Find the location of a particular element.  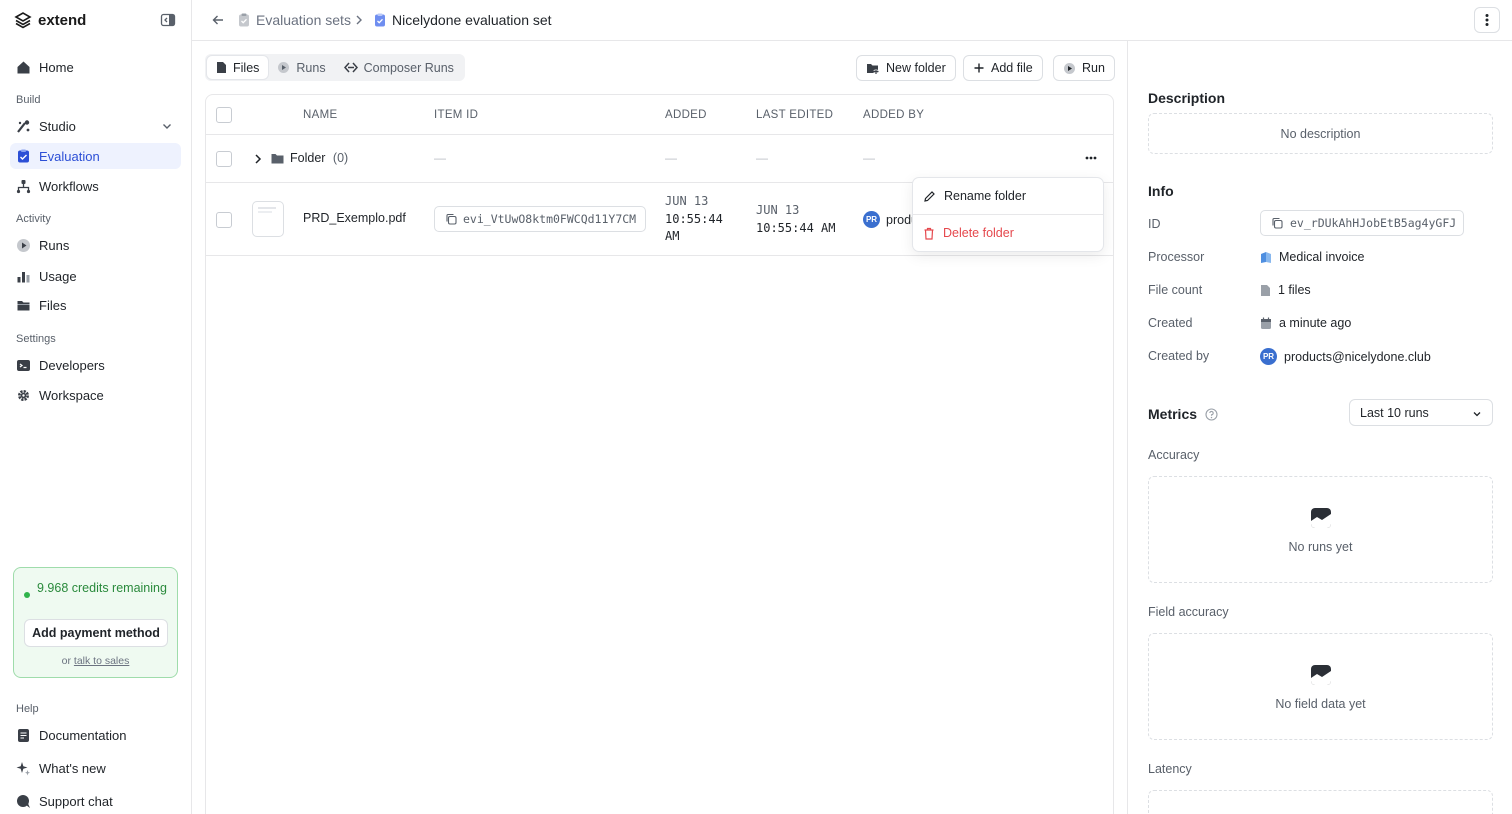

sidebar-item-label: Workflows is located at coordinates (69, 186).